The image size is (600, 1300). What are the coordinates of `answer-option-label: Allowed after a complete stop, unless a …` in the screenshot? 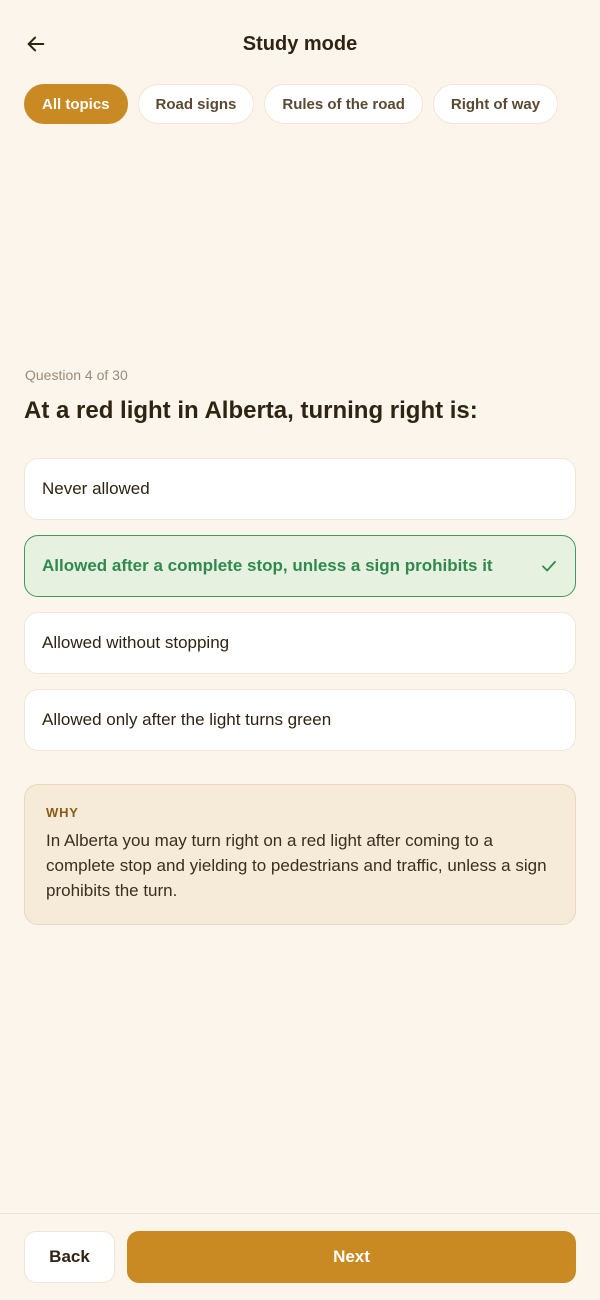 It's located at (267, 565).